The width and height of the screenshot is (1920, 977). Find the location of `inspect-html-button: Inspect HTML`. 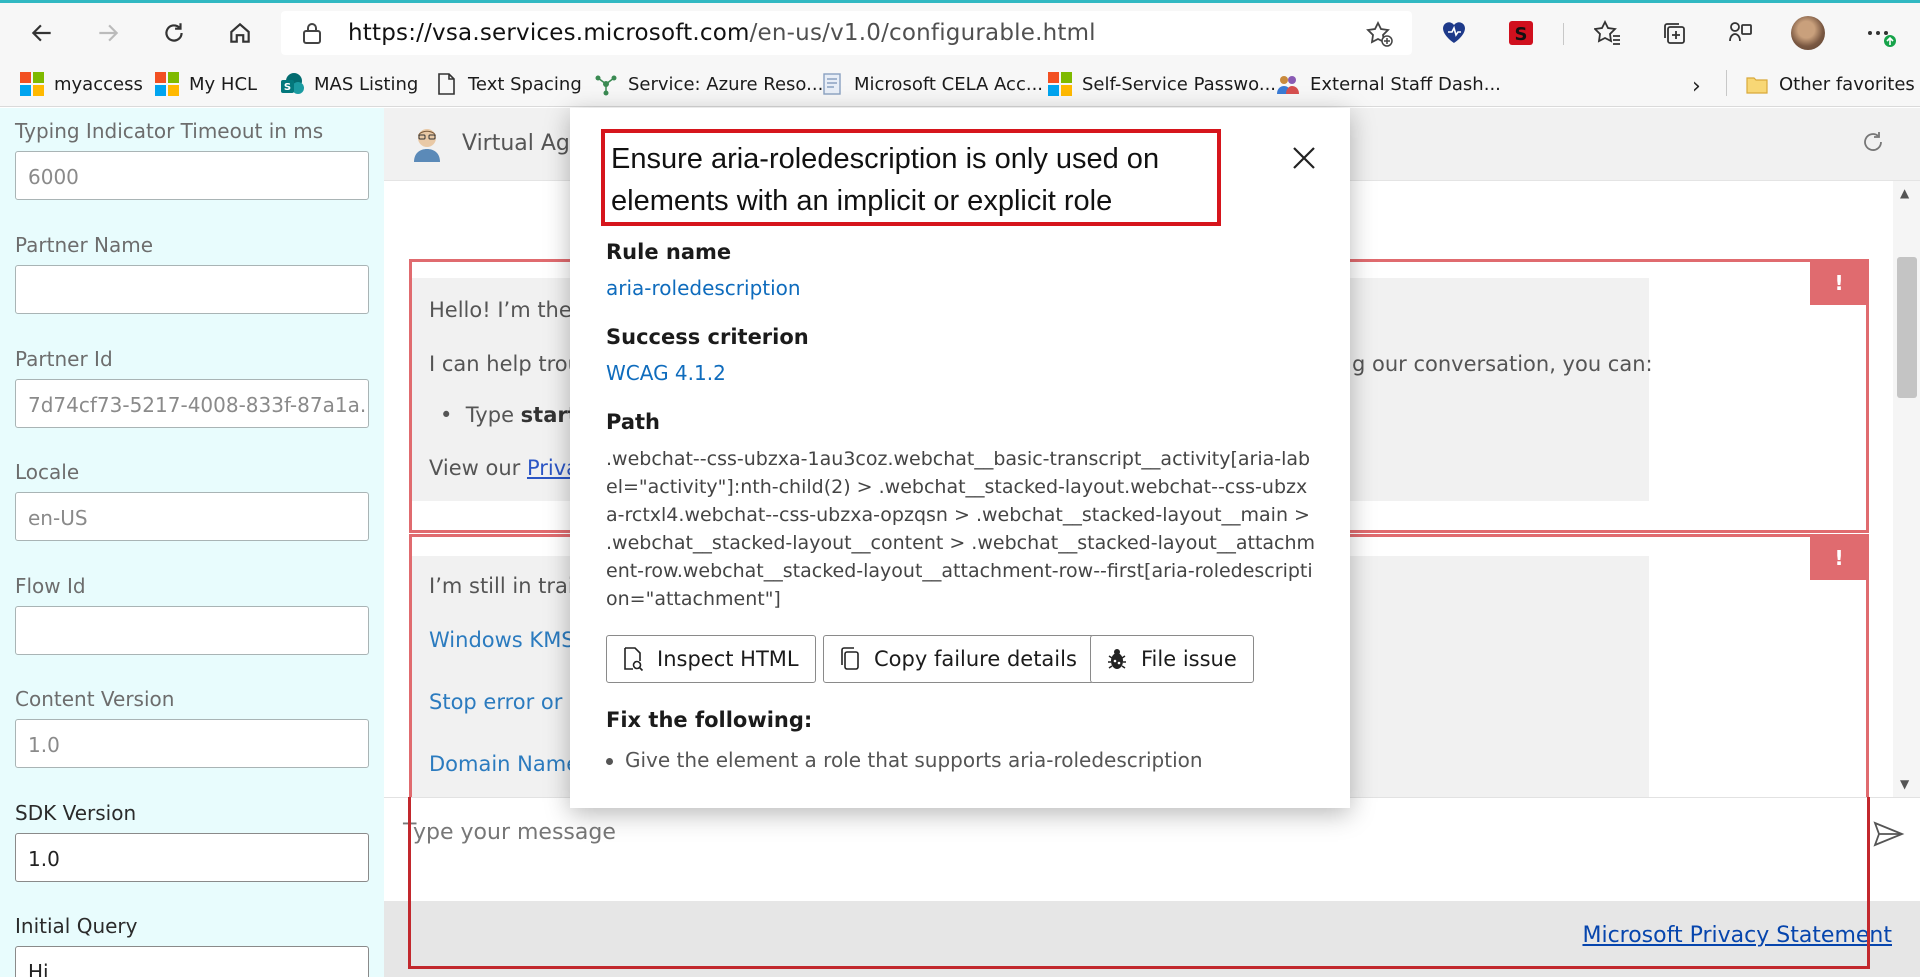

inspect-html-button: Inspect HTML is located at coordinates (711, 659).